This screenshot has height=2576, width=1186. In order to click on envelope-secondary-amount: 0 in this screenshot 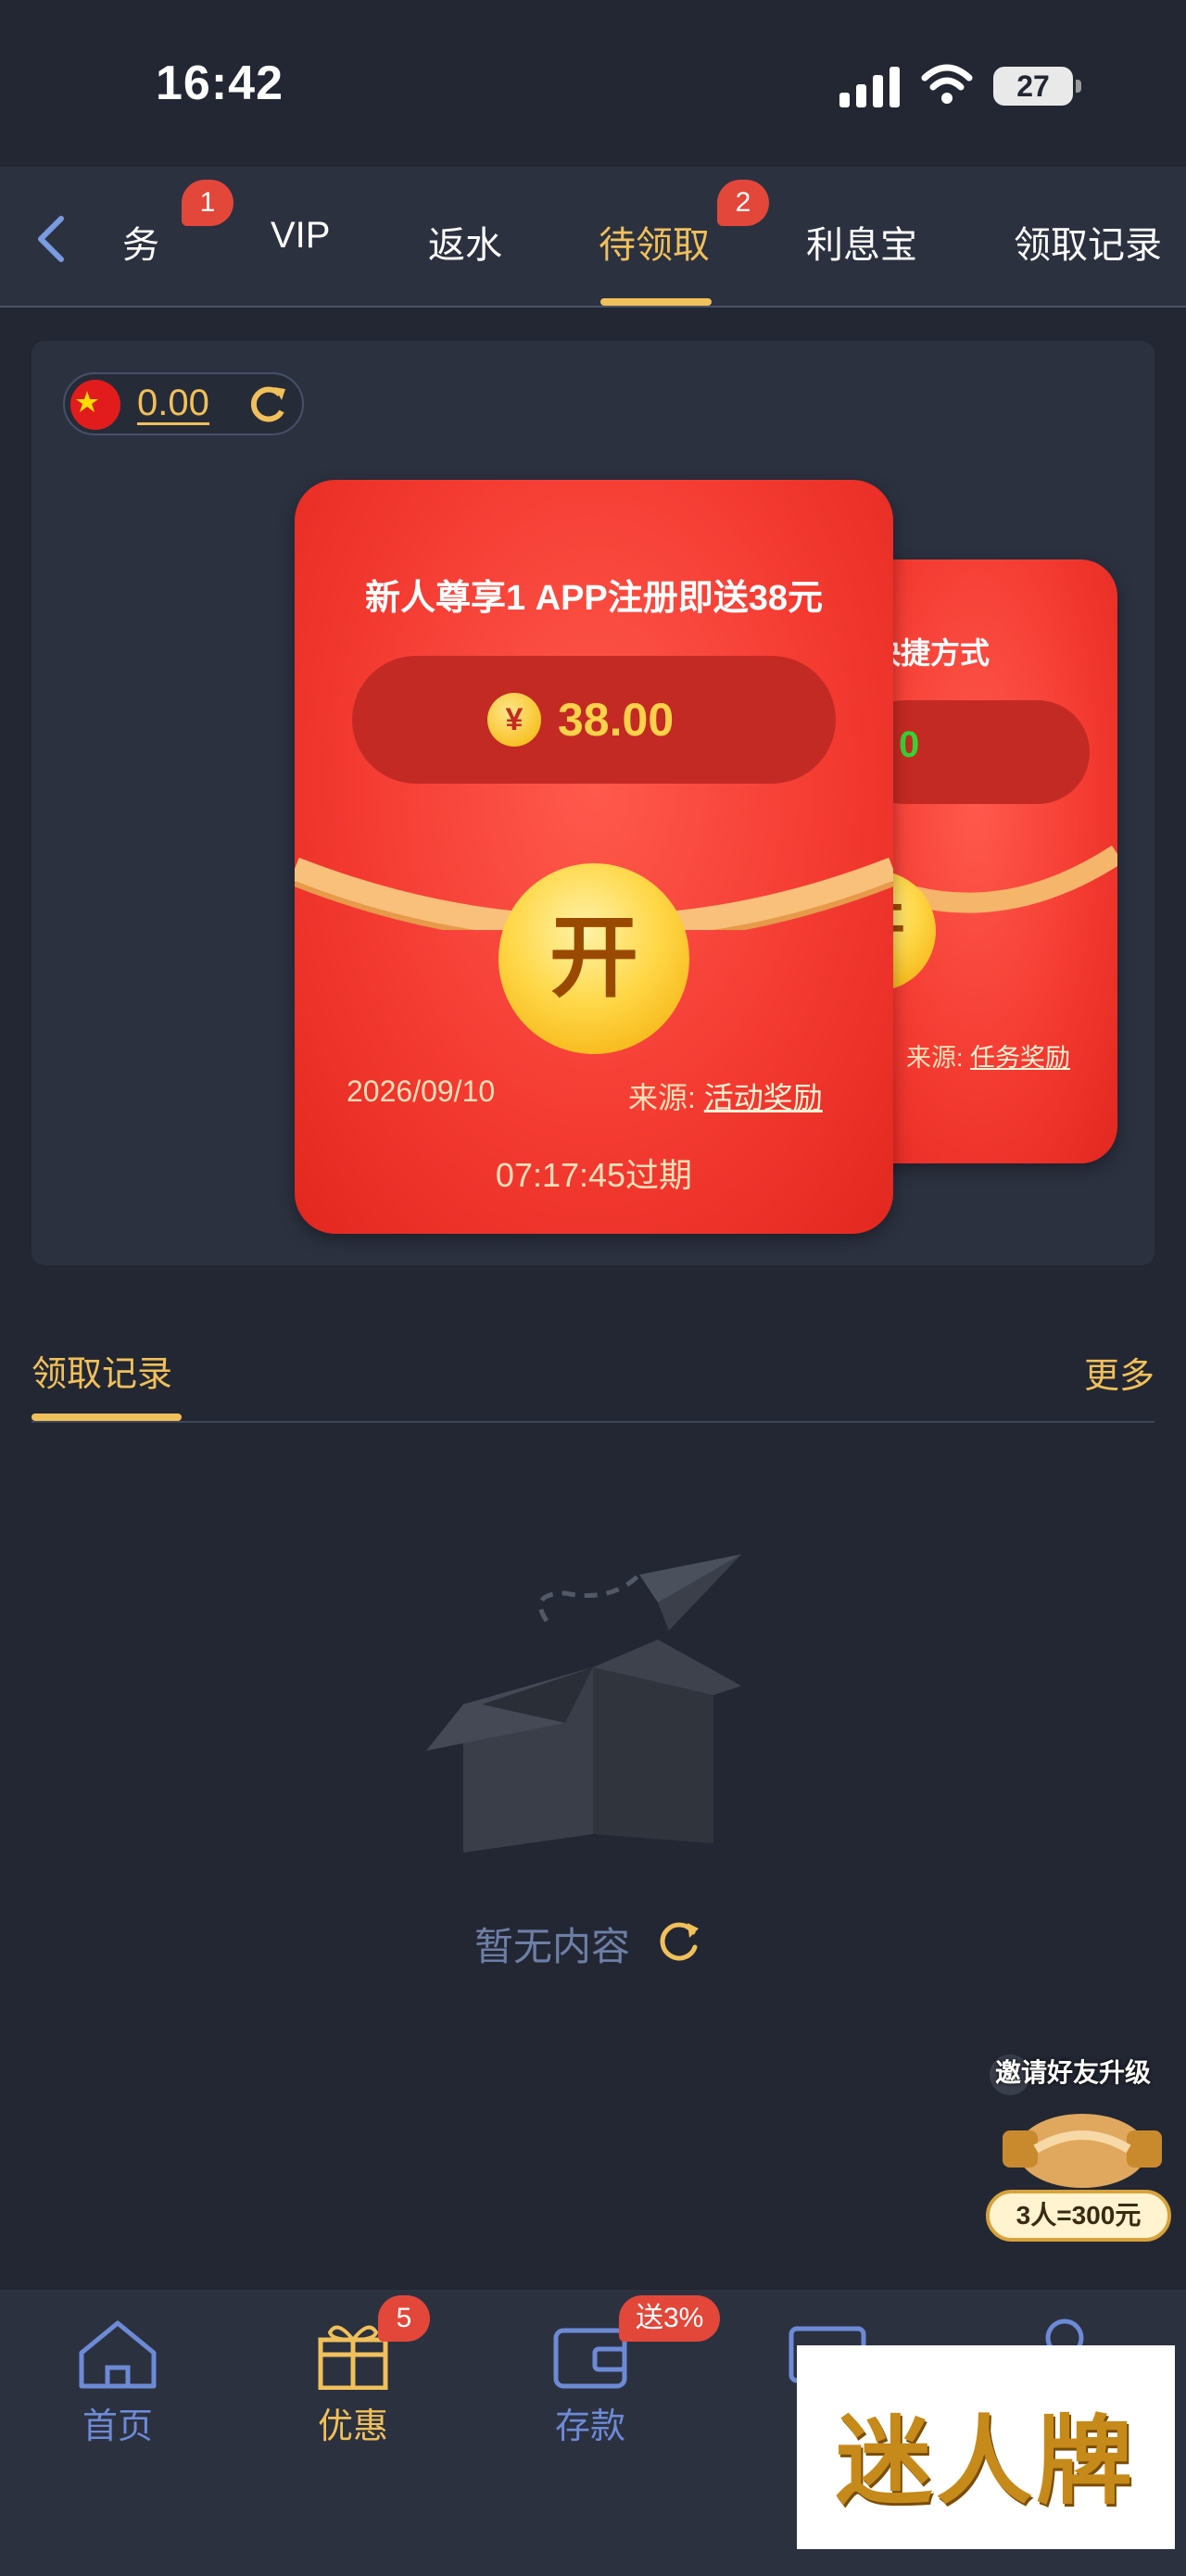, I will do `click(909, 744)`.